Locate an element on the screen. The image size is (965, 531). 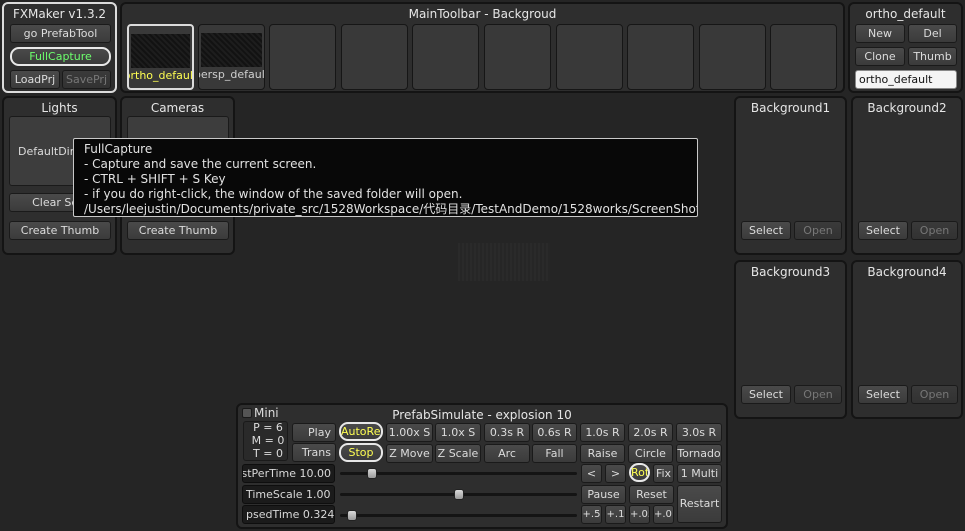
repeat-3-0s-button: 3.0s R is located at coordinates (699, 432).